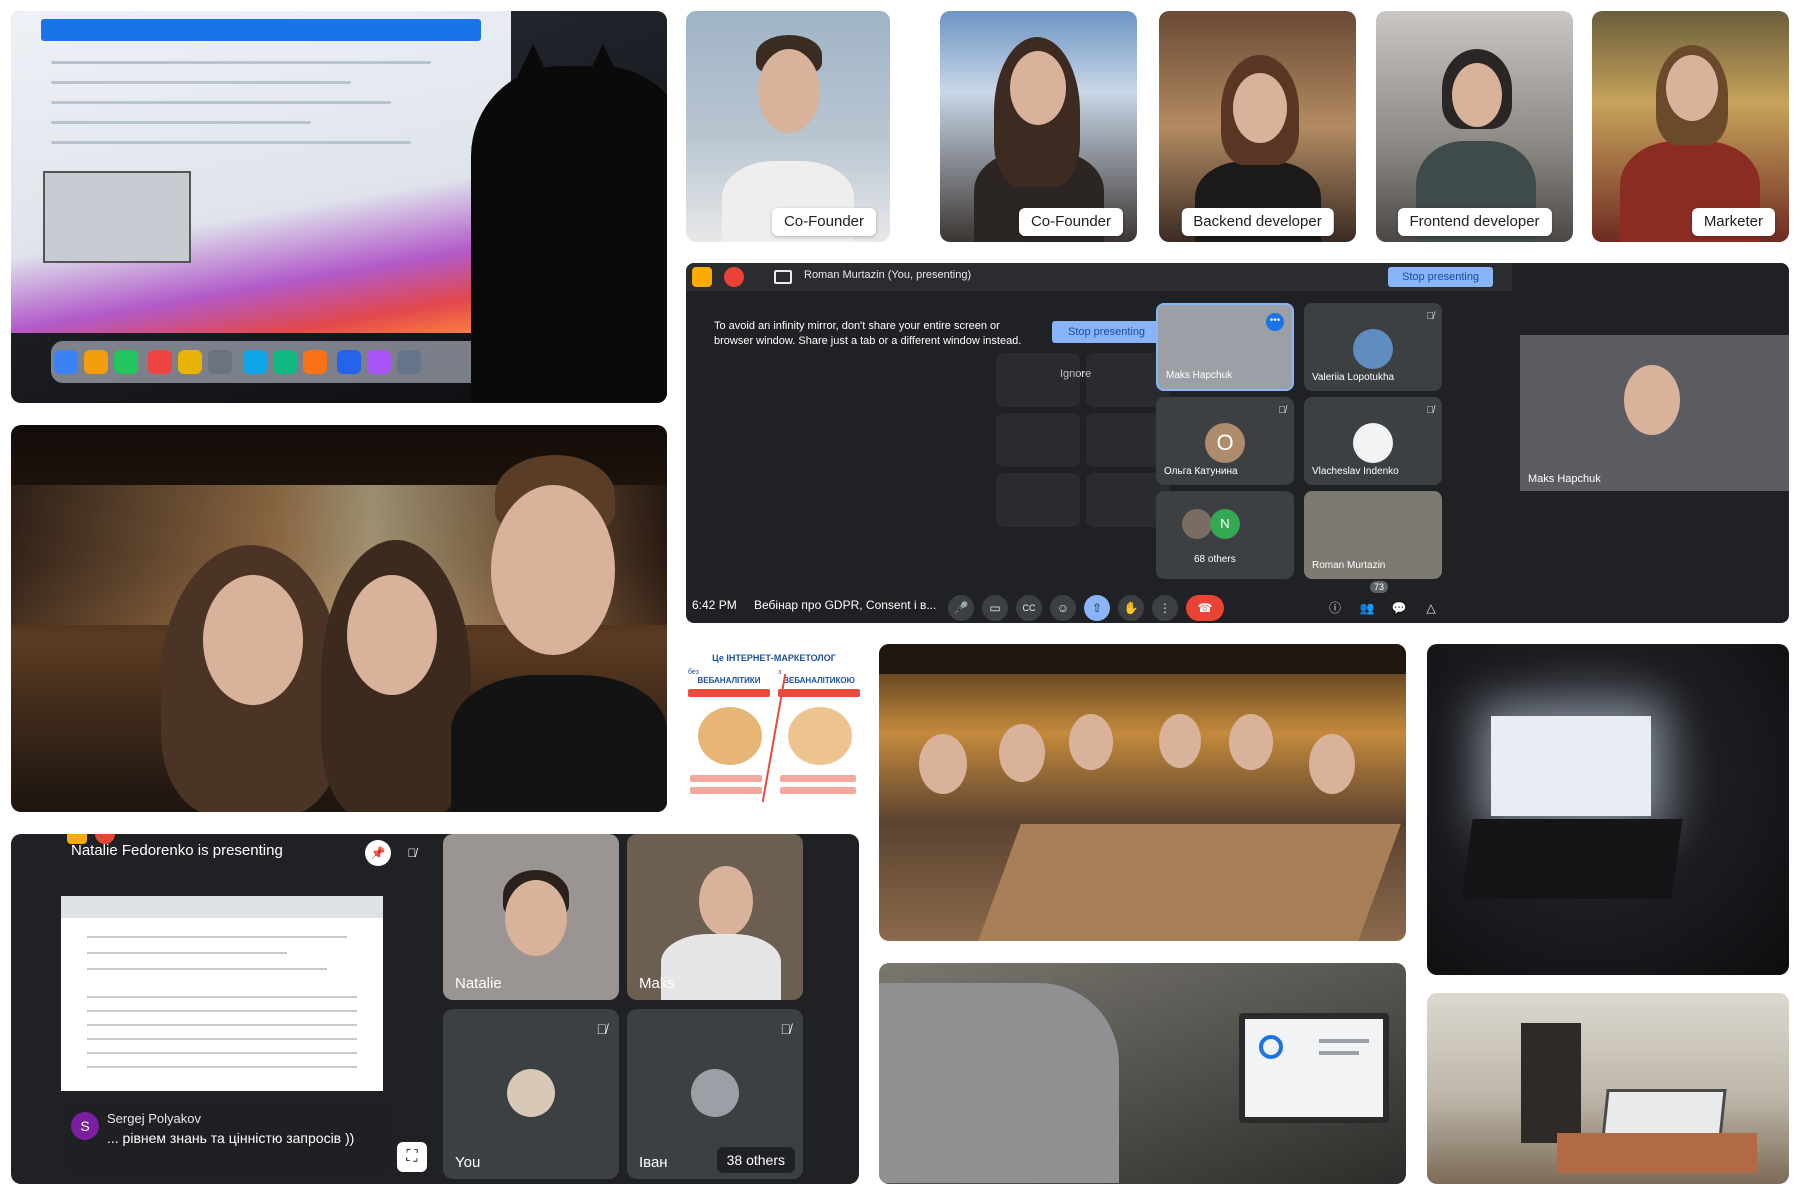 The width and height of the screenshot is (1800, 1195). I want to click on participant-tile: O 🎙̸ Ольга Катунина, so click(1225, 441).